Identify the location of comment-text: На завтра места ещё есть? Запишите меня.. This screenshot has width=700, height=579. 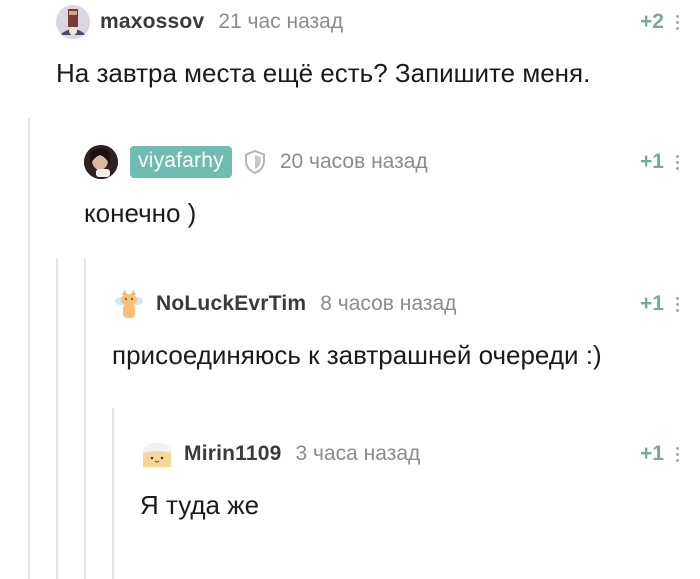
(323, 73).